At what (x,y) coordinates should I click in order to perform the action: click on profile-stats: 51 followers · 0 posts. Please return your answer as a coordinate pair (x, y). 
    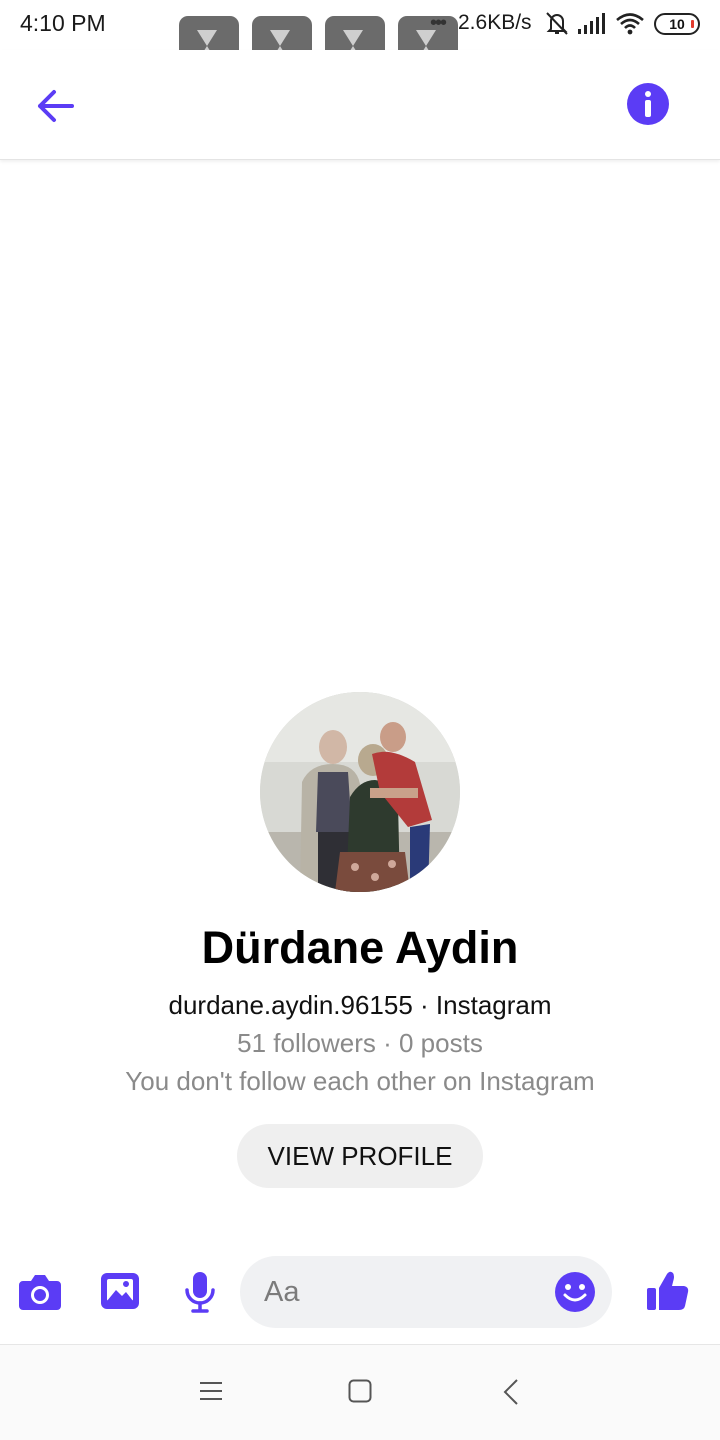
    Looking at the image, I should click on (360, 1043).